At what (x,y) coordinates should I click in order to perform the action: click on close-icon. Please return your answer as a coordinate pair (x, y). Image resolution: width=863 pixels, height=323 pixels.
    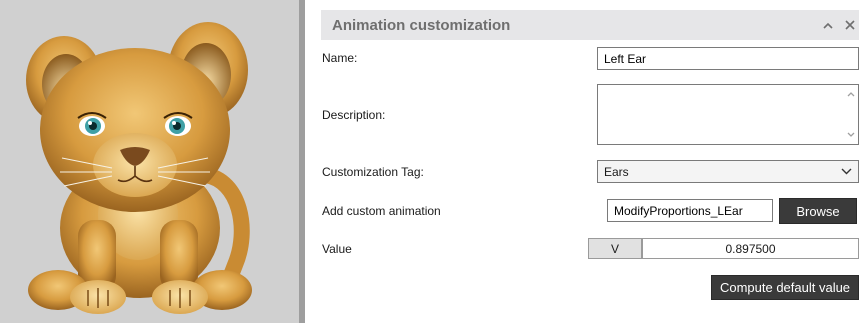
    Looking at the image, I should click on (850, 25).